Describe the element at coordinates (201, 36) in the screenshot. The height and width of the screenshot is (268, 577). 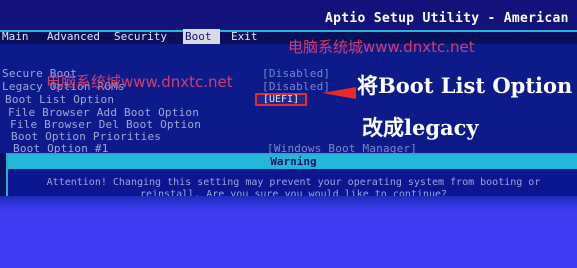
I see `tab-boot: Boot` at that location.